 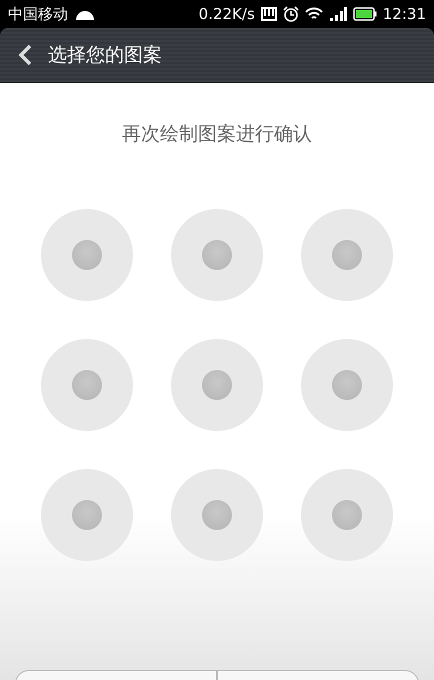 What do you see at coordinates (226, 14) in the screenshot?
I see `network-speed: 0.22K/s` at bounding box center [226, 14].